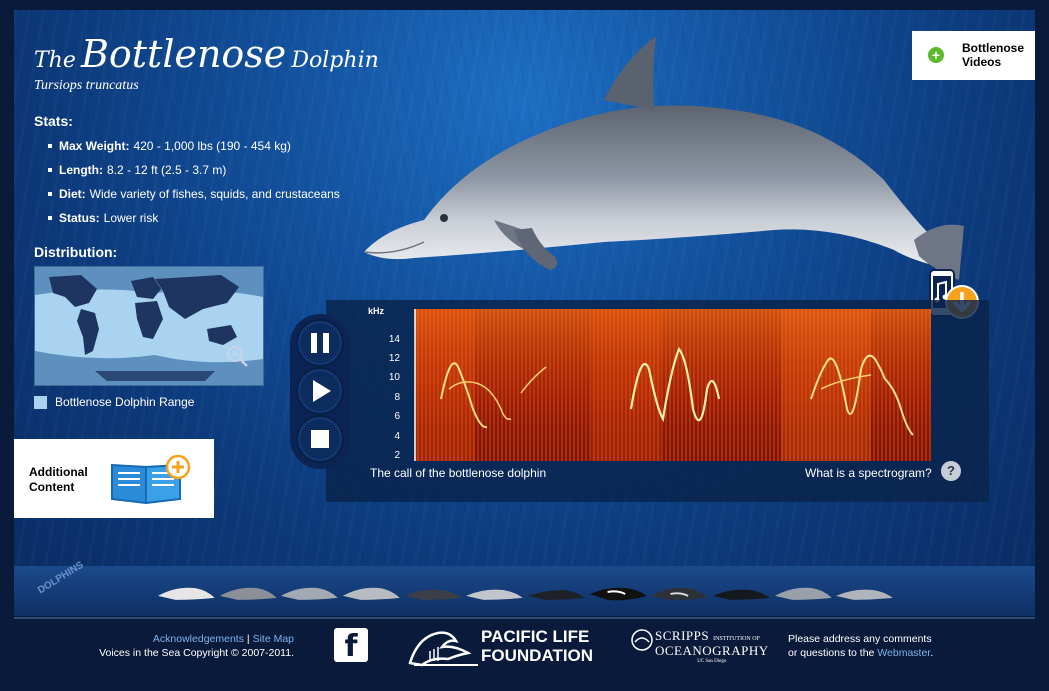  I want to click on scripps-line2: INSTITUTION OF, so click(736, 639).